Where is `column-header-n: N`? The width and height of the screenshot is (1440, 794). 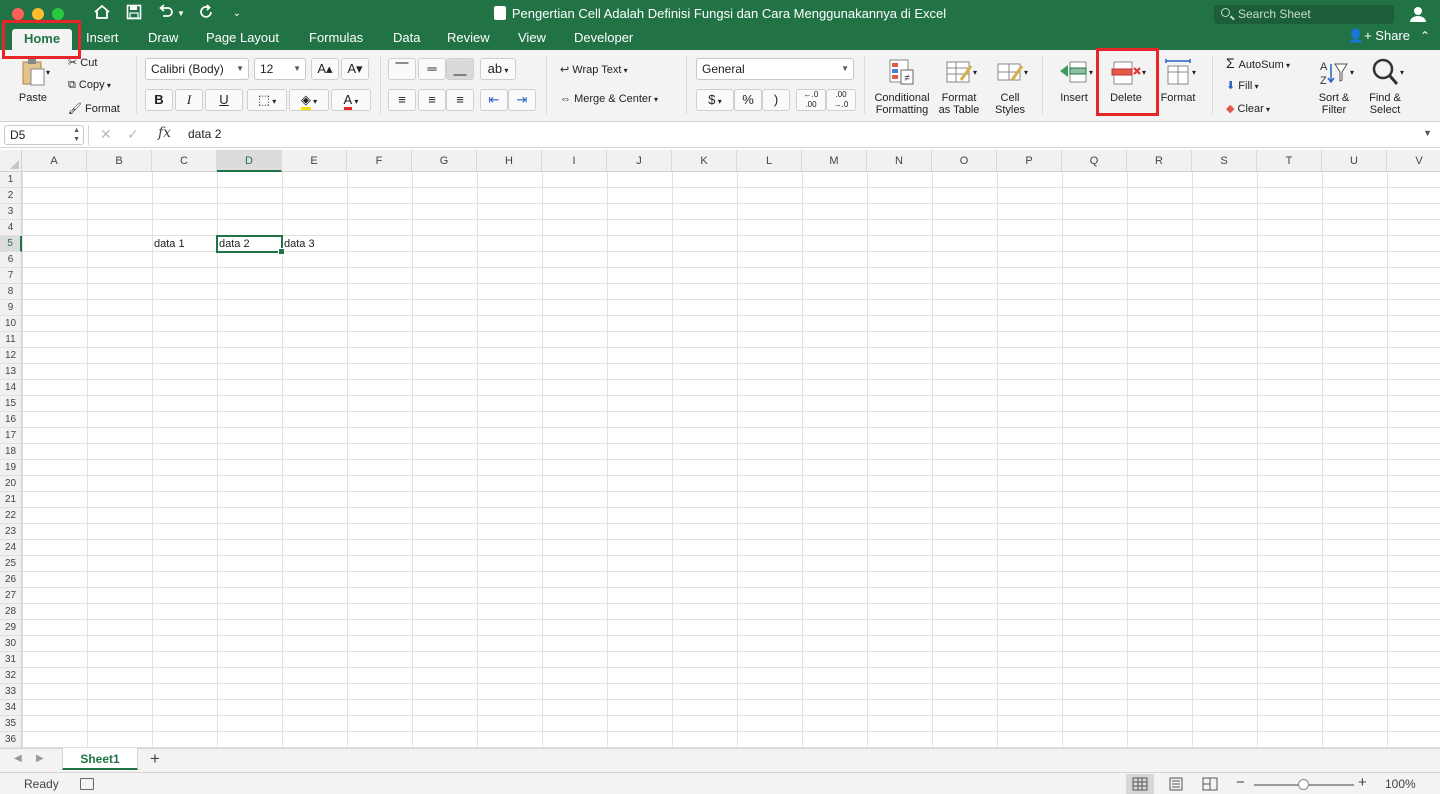 column-header-n: N is located at coordinates (899, 161).